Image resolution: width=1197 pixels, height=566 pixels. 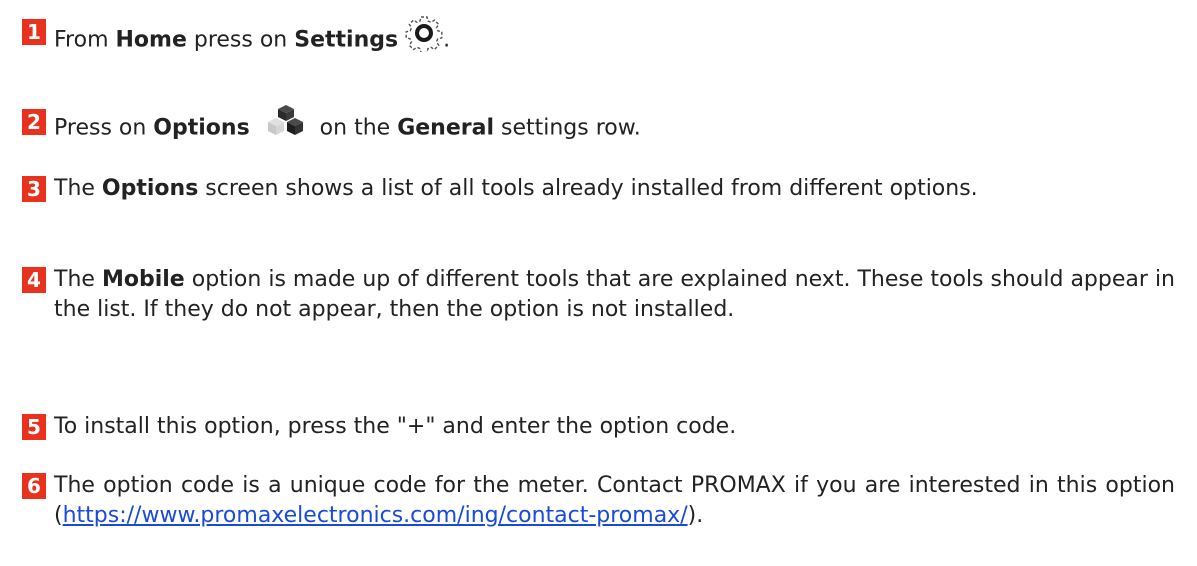 I want to click on step-number-badge: 4, so click(x=34, y=280).